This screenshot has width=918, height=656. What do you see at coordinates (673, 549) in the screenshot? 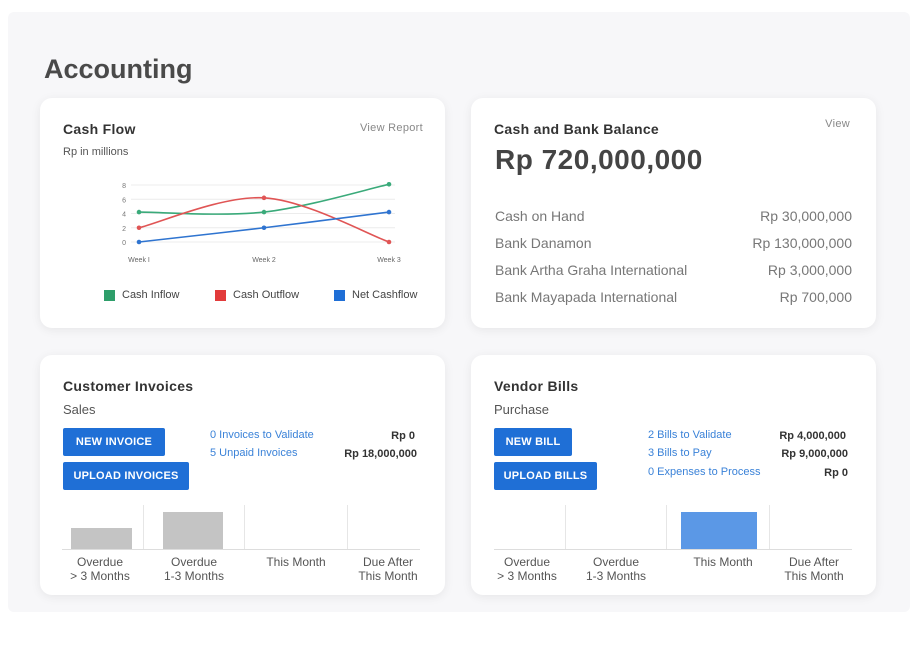
I see `bills-baseline` at bounding box center [673, 549].